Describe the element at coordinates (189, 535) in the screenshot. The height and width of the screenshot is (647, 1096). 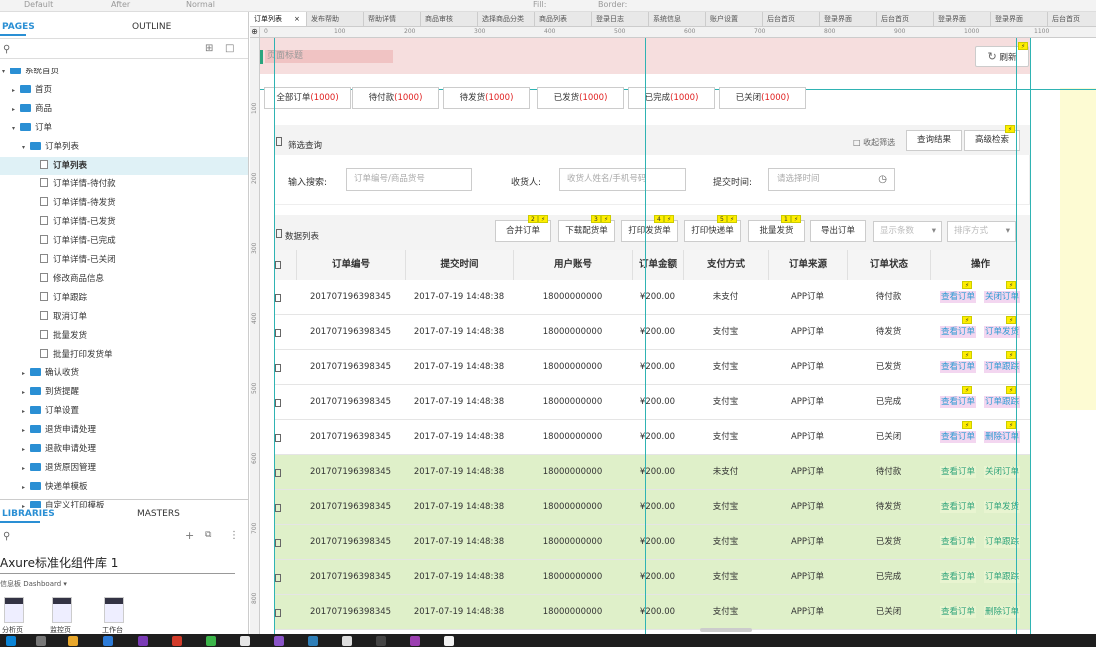
I see `add-library-icon: +` at that location.